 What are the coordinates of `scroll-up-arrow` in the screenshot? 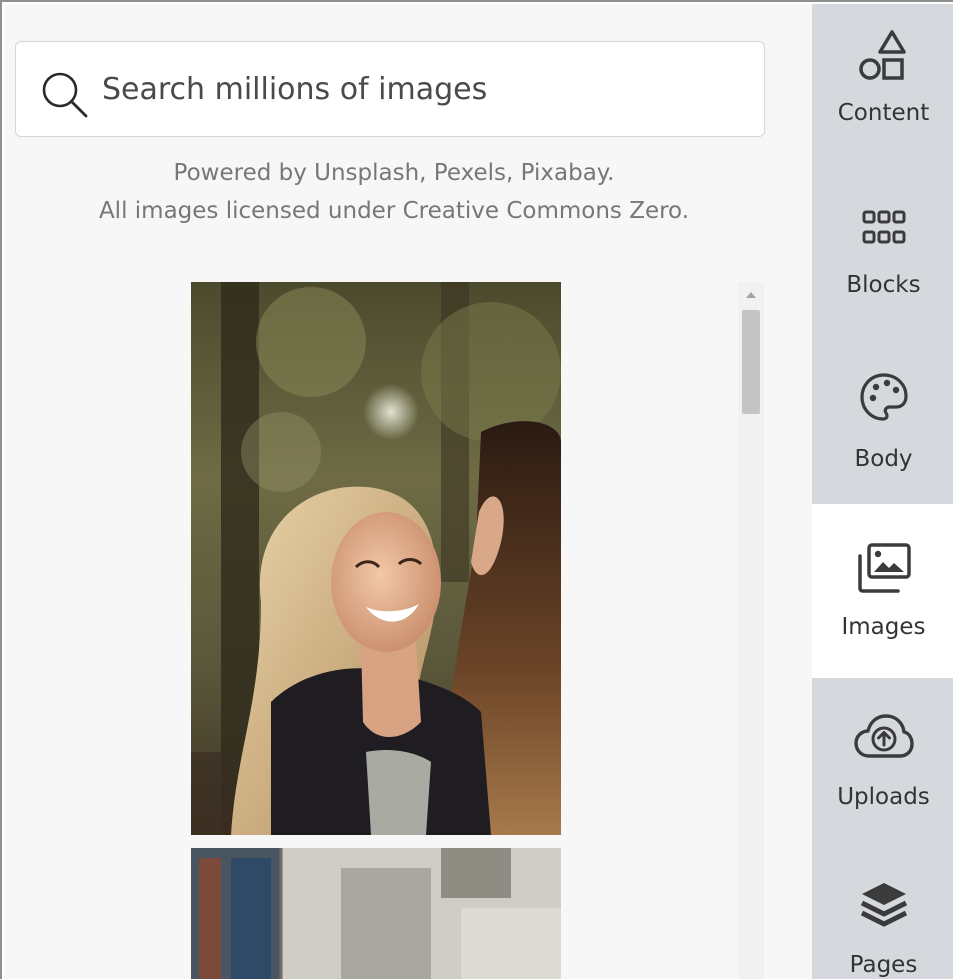 It's located at (751, 295).